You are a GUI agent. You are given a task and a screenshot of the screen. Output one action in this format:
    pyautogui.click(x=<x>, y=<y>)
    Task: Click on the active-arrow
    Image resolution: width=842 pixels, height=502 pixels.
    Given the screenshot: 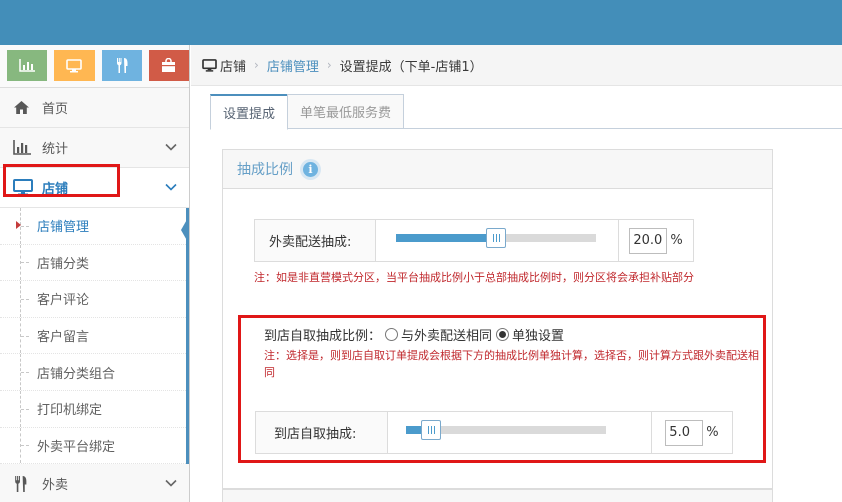 What is the action you would take?
    pyautogui.click(x=185, y=230)
    